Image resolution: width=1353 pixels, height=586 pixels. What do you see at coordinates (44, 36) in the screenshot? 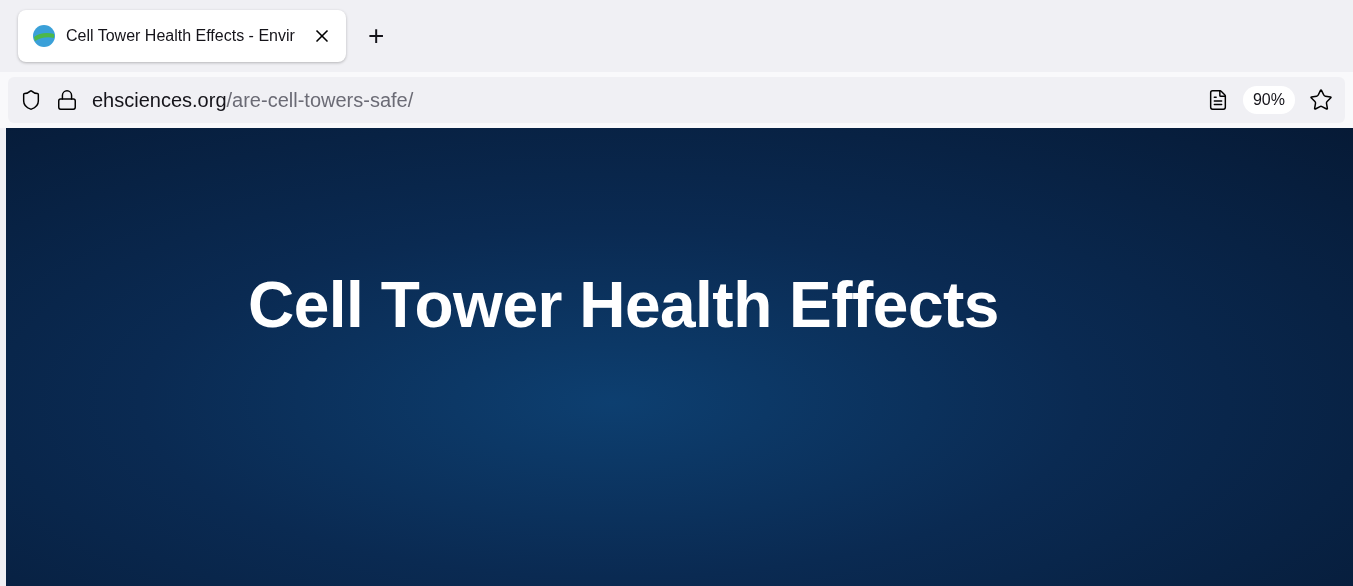
I see `globe-icon` at bounding box center [44, 36].